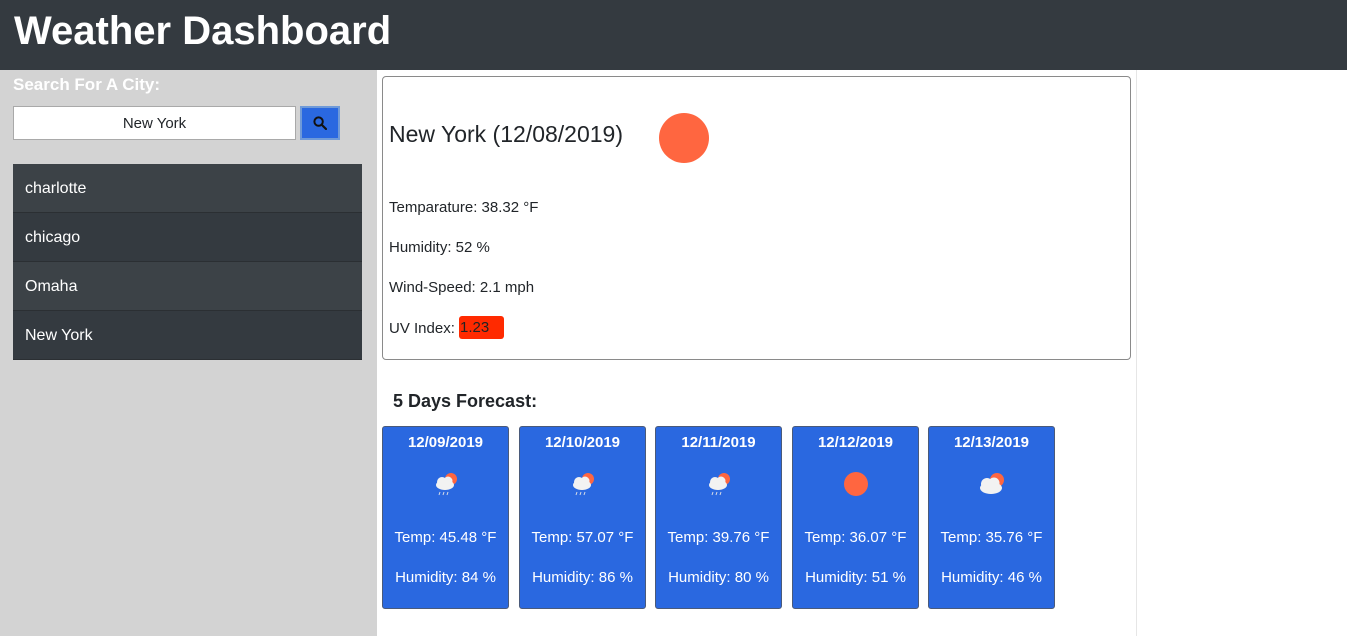  I want to click on header-bar: Weather Dashboard, so click(673, 35).